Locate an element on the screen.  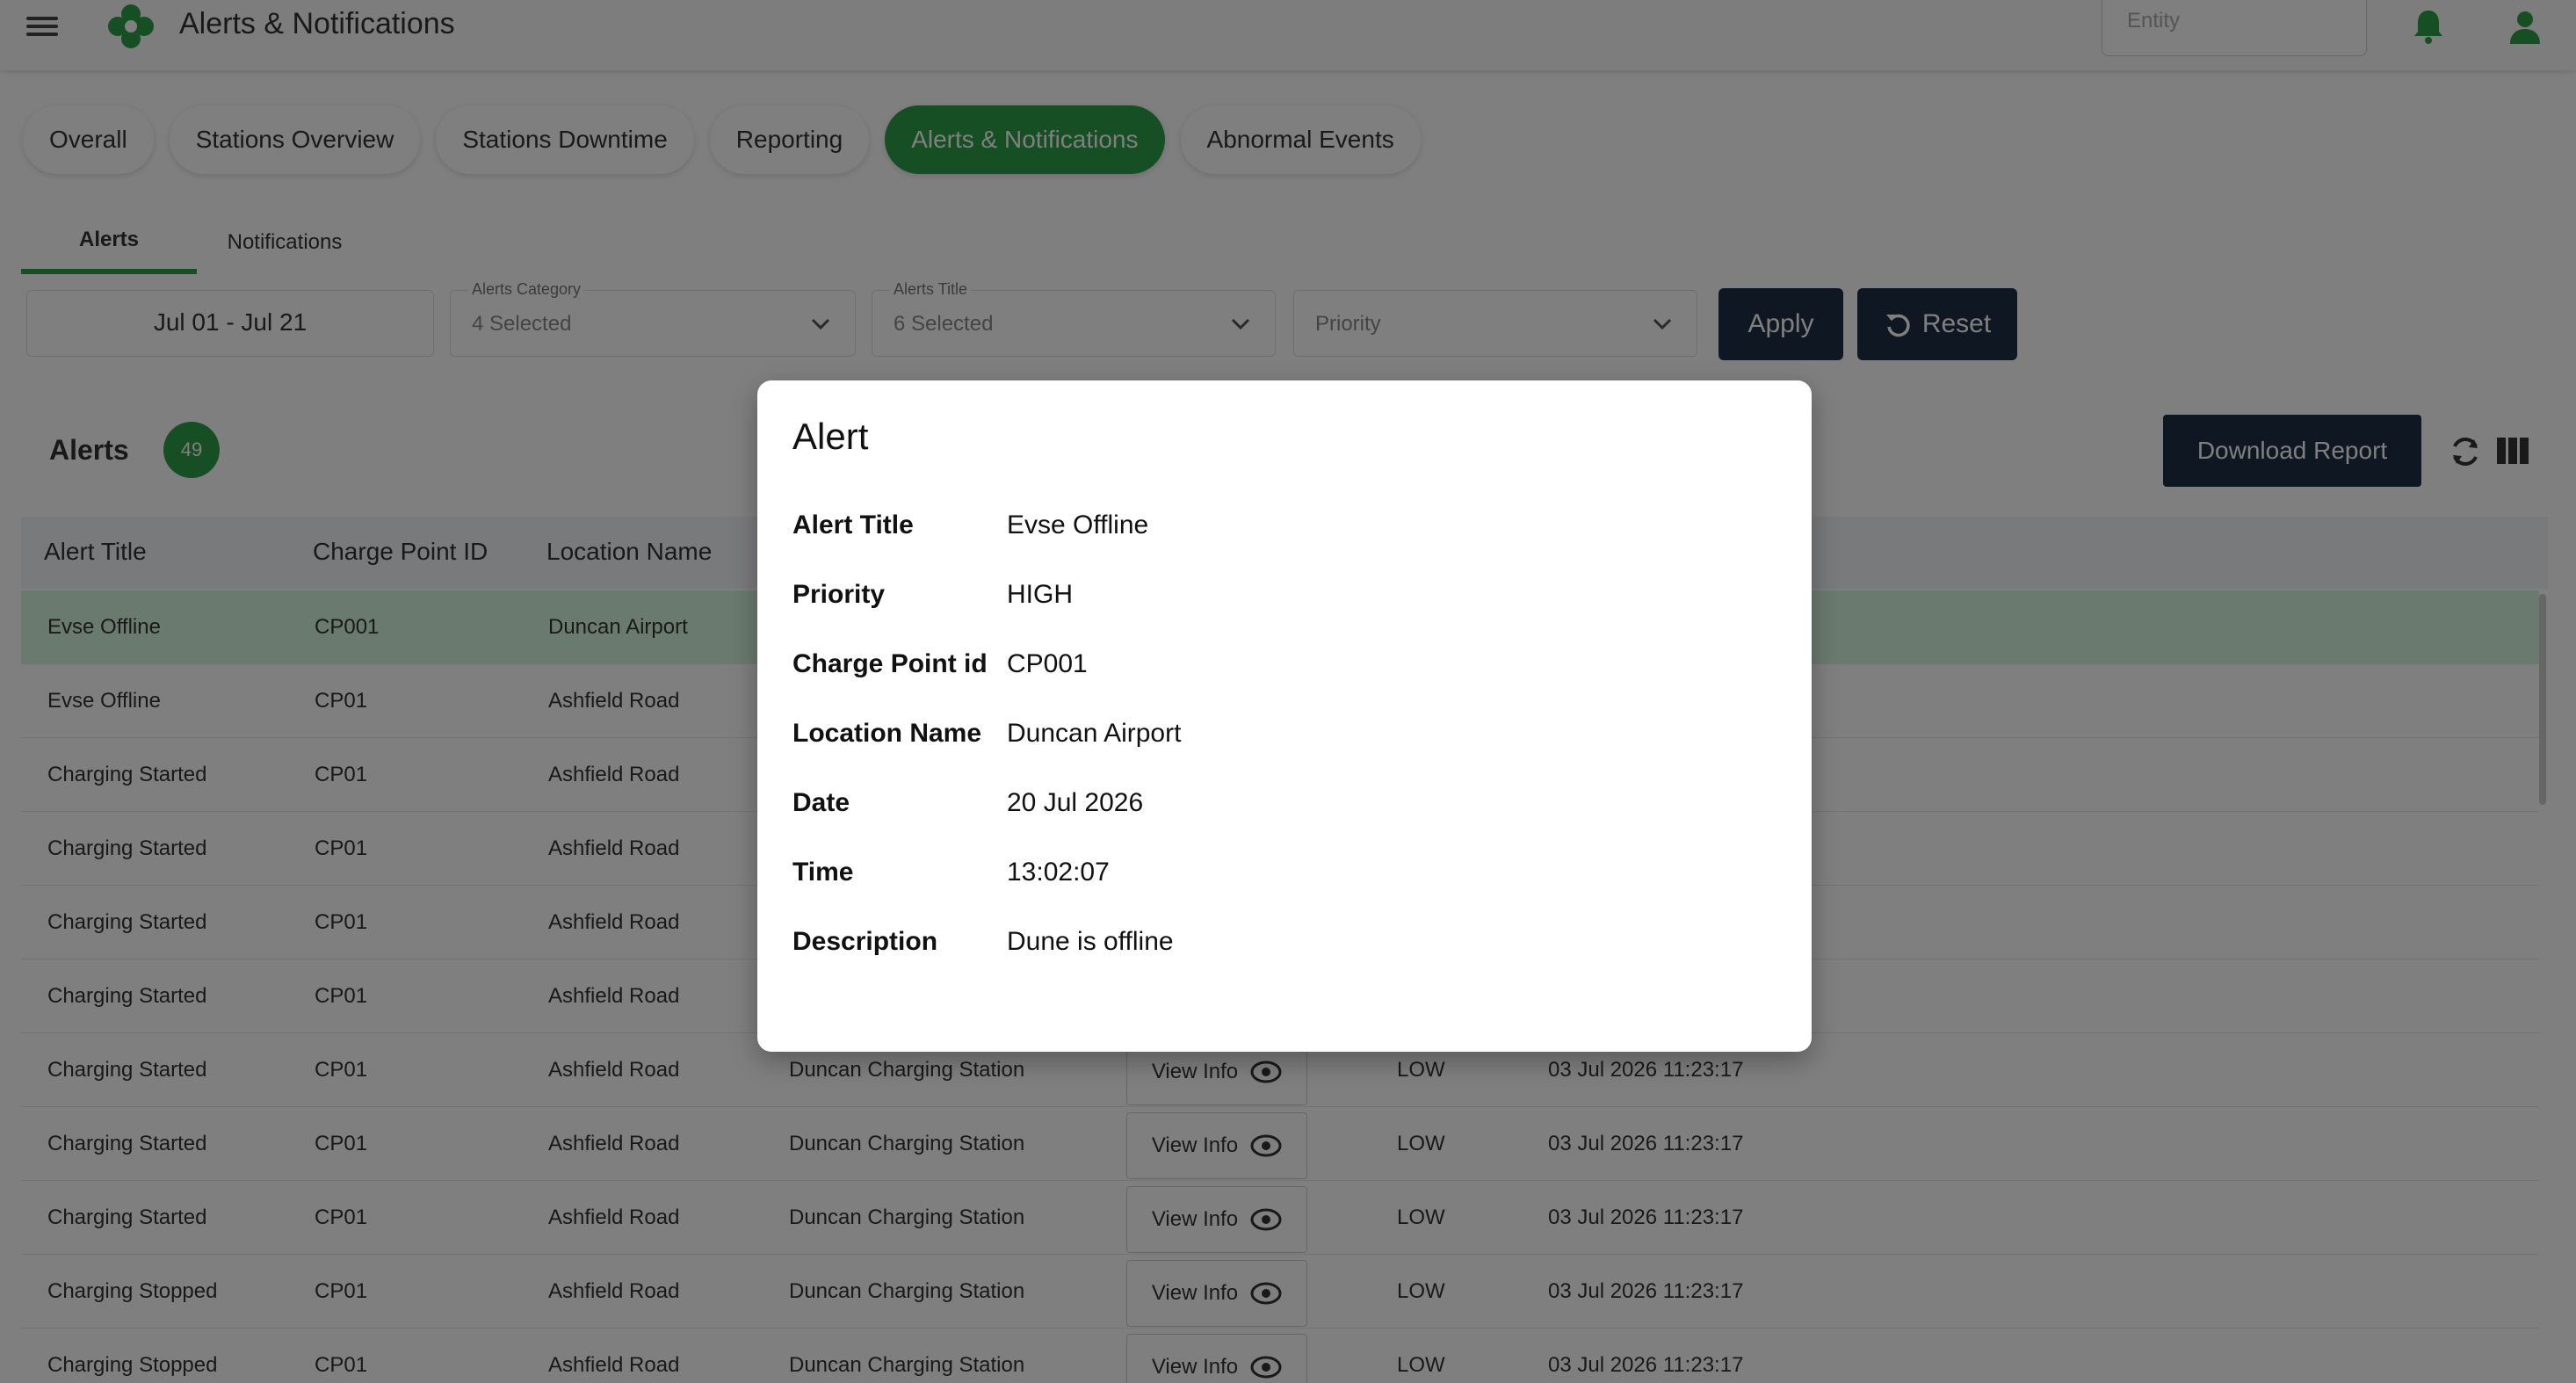
modal-field-label: Description is located at coordinates (865, 941).